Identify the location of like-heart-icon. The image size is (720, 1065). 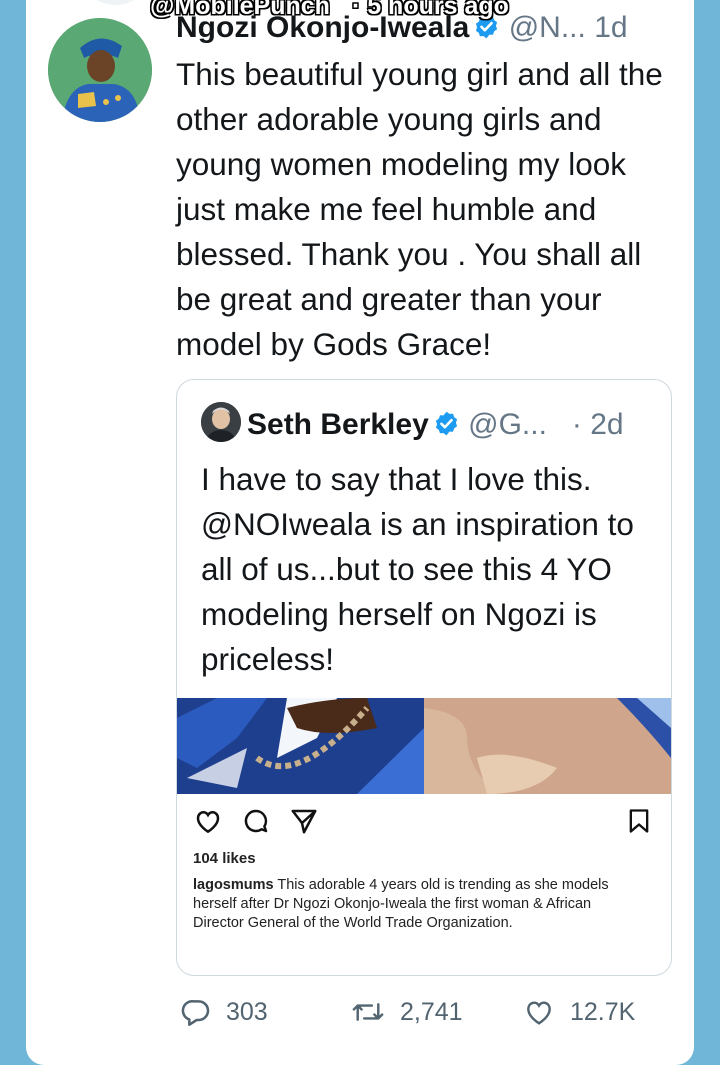
(539, 1013).